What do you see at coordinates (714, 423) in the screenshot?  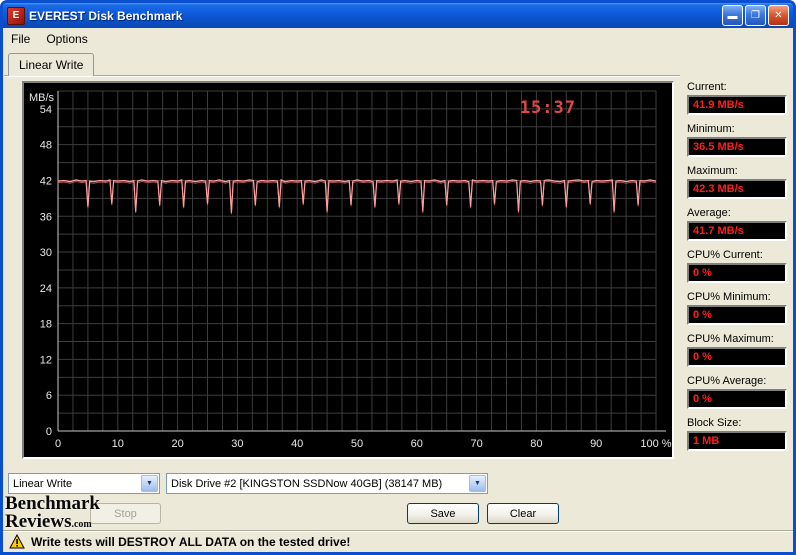 I see `stat-label: Block Size:` at bounding box center [714, 423].